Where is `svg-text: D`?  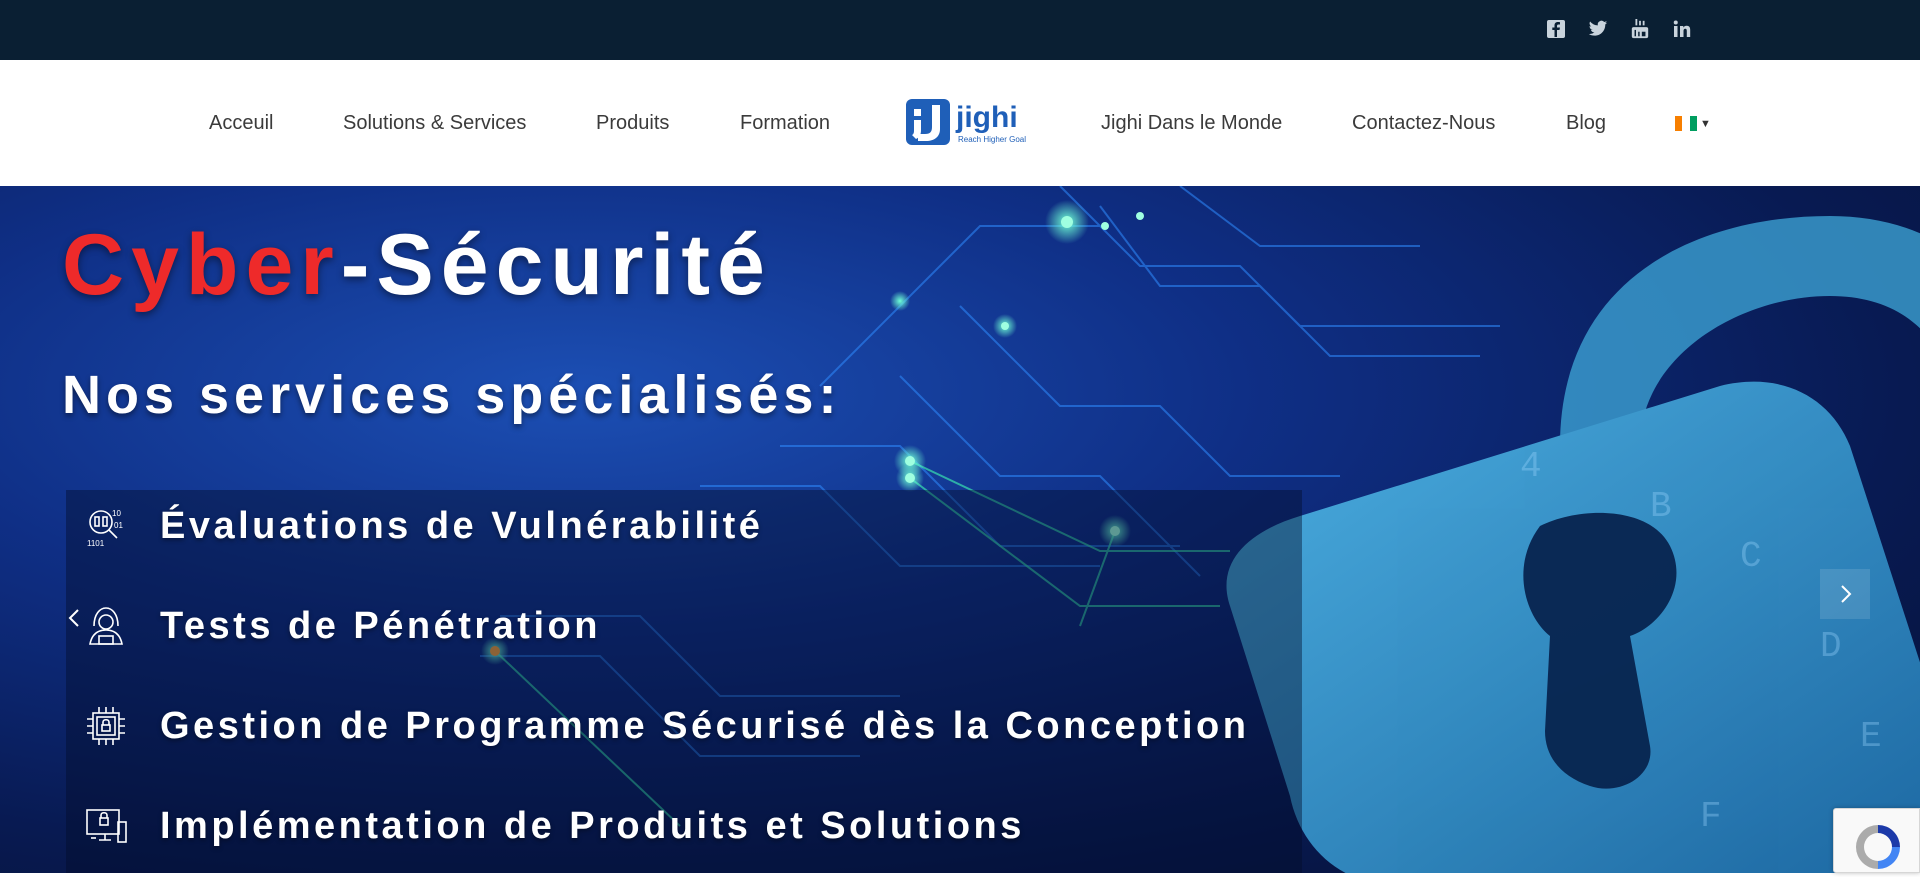
svg-text: D is located at coordinates (1831, 646).